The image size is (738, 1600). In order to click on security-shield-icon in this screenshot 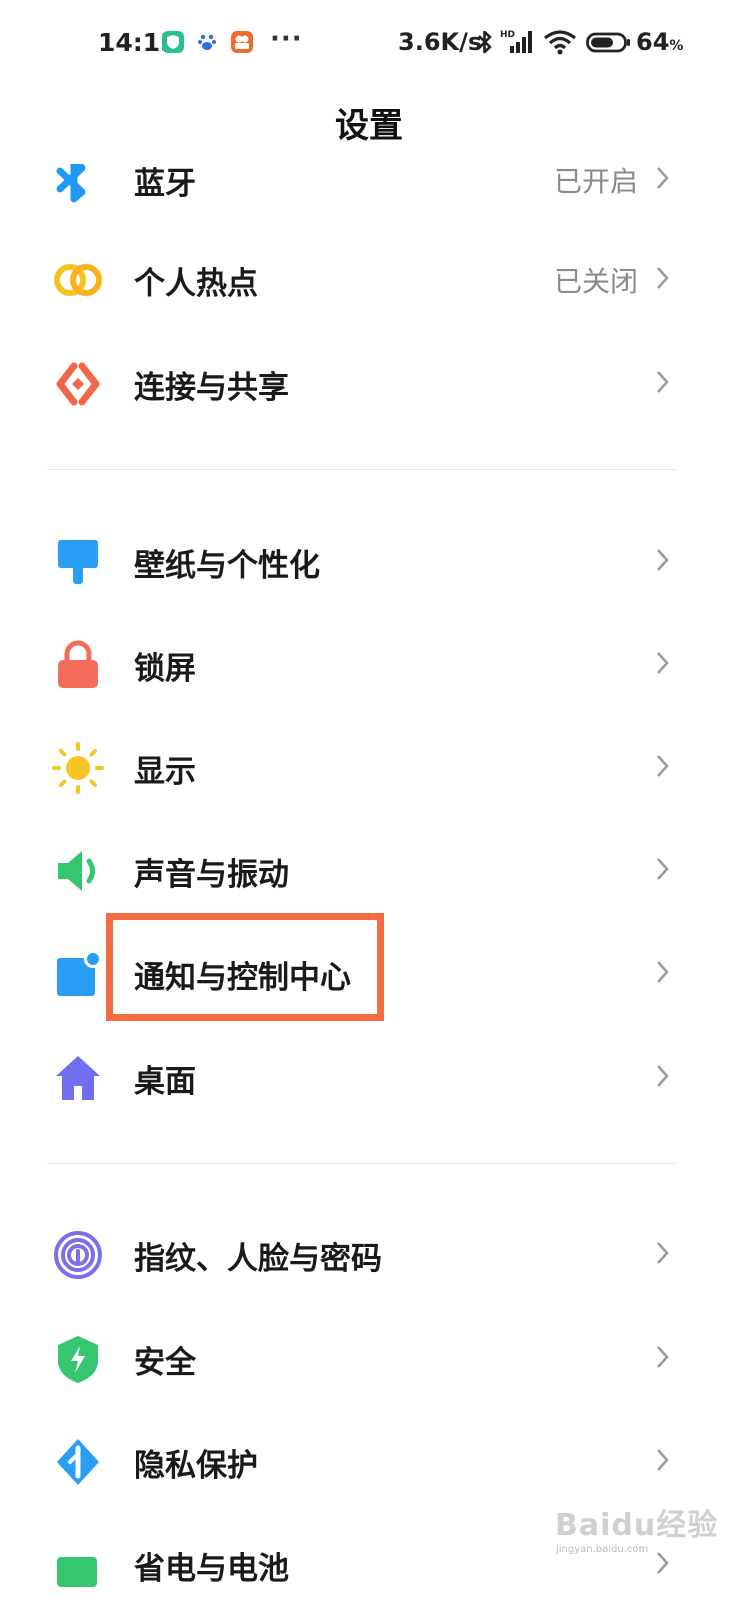, I will do `click(78, 1359)`.